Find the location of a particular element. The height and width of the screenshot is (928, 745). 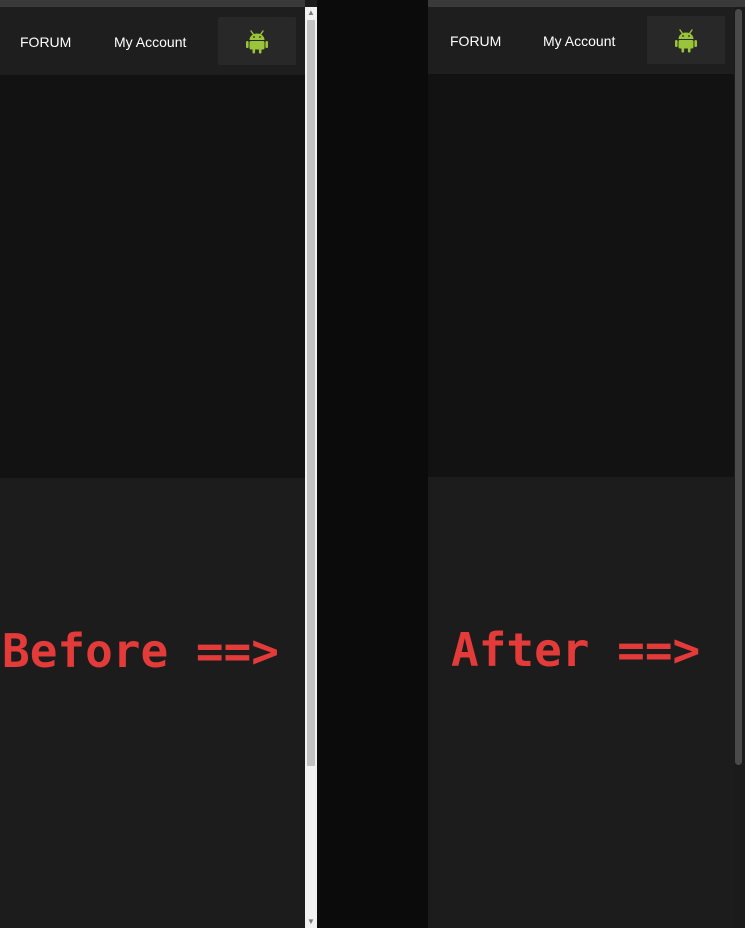

panel-divider is located at coordinates (372, 464).